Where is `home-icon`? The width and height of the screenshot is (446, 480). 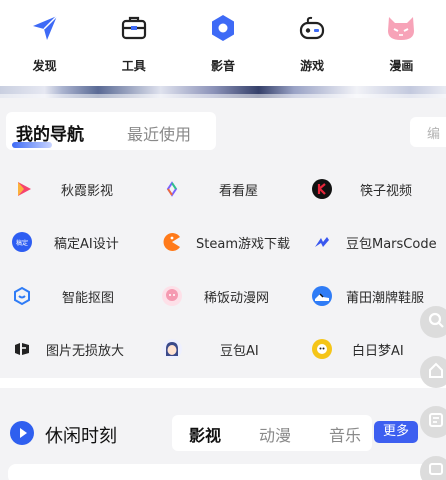 home-icon is located at coordinates (436, 372).